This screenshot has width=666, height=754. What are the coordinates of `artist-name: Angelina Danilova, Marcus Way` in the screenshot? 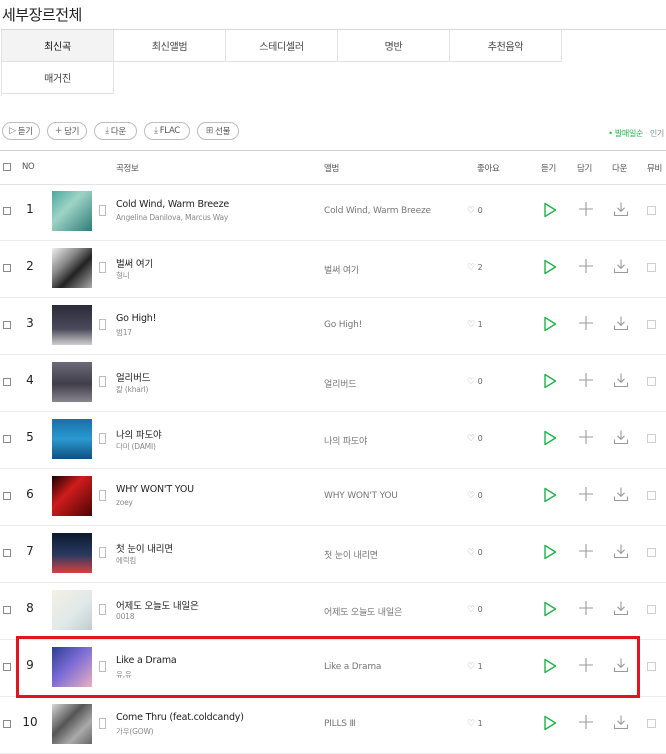 It's located at (172, 217).